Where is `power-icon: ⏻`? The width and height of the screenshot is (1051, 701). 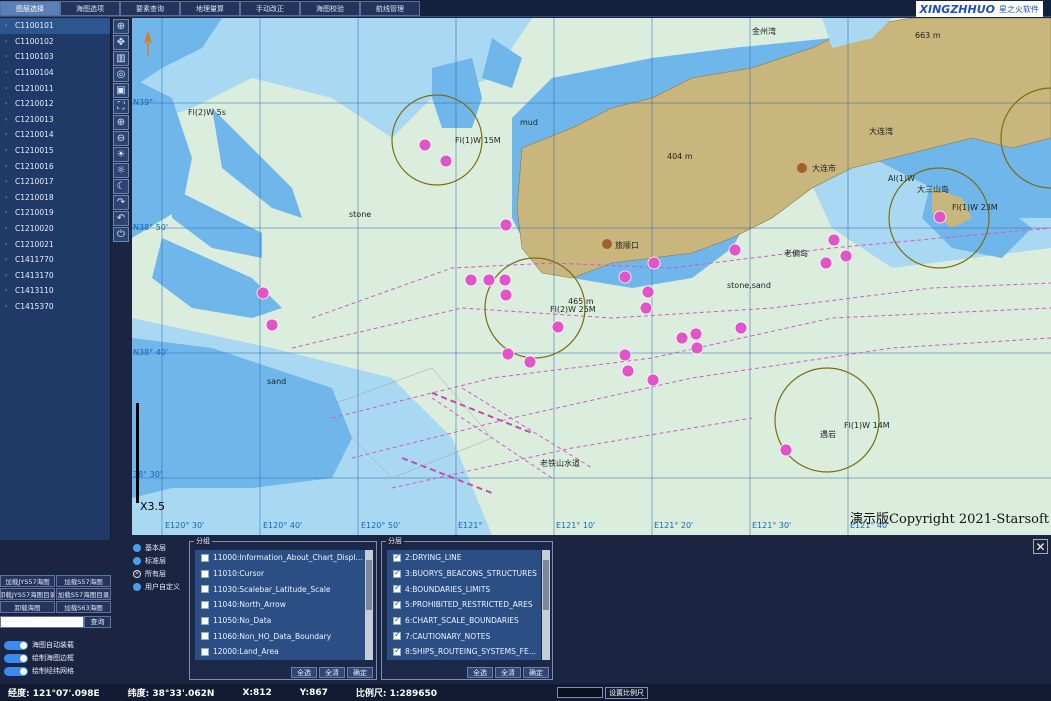
power-icon: ⏻ is located at coordinates (121, 234).